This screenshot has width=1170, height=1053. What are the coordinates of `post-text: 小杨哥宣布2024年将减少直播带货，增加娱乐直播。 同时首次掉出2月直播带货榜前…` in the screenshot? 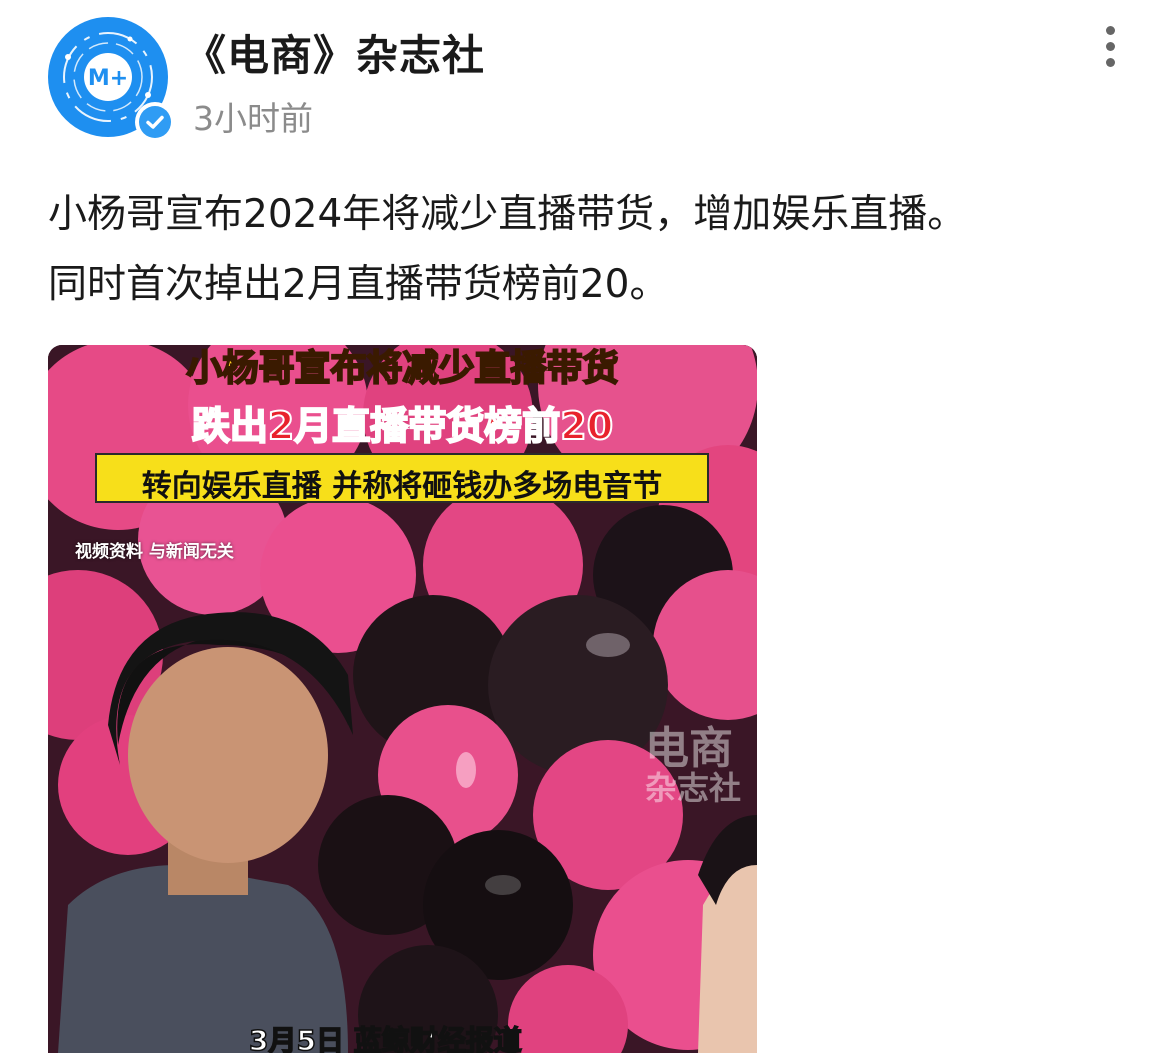 It's located at (588, 250).